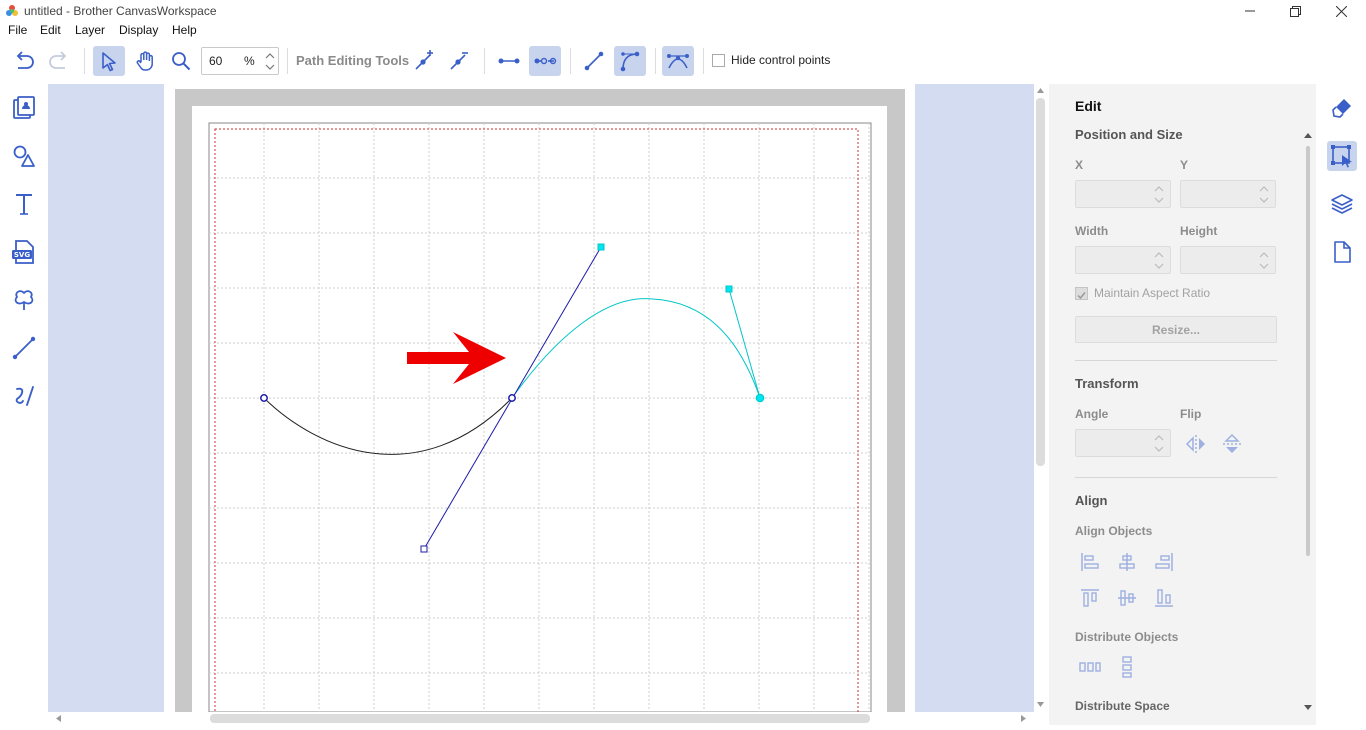  Describe the element at coordinates (184, 30) in the screenshot. I see `menu-help: Help` at that location.